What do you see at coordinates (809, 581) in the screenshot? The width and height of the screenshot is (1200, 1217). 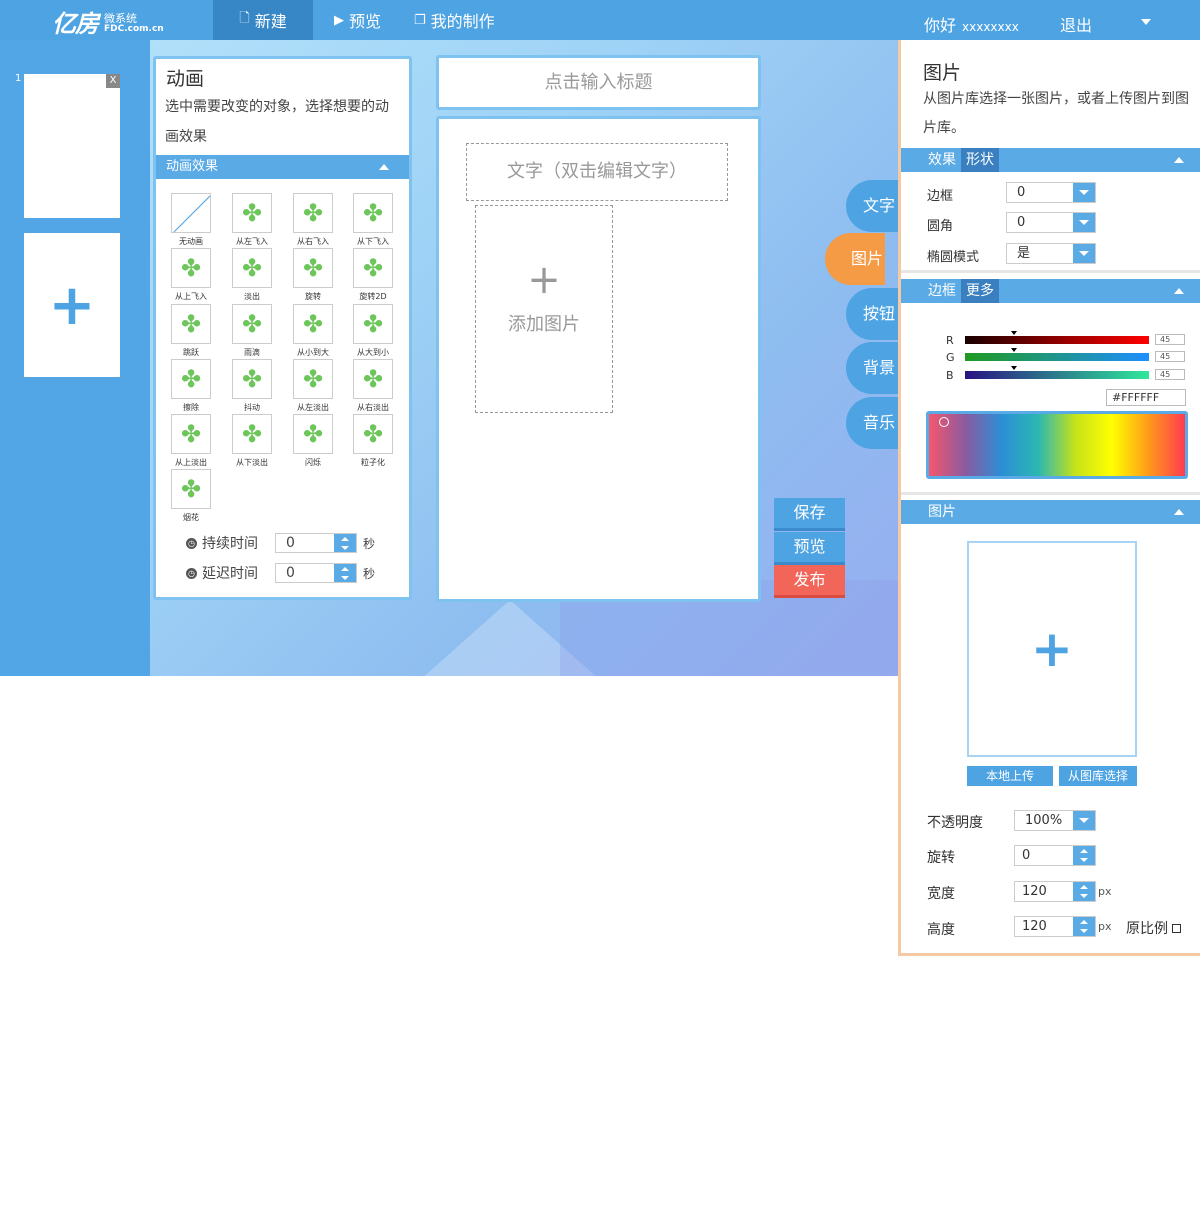 I see `publish-button: 发布` at bounding box center [809, 581].